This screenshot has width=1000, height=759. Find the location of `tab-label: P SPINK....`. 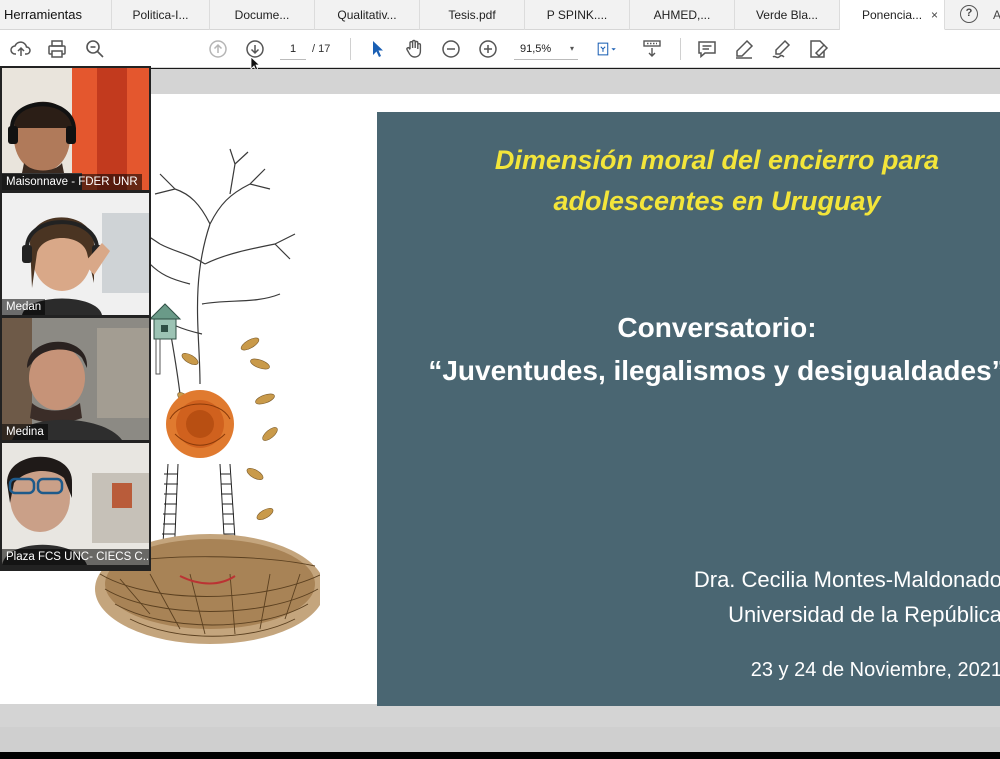

tab-label: P SPINK.... is located at coordinates (577, 15).